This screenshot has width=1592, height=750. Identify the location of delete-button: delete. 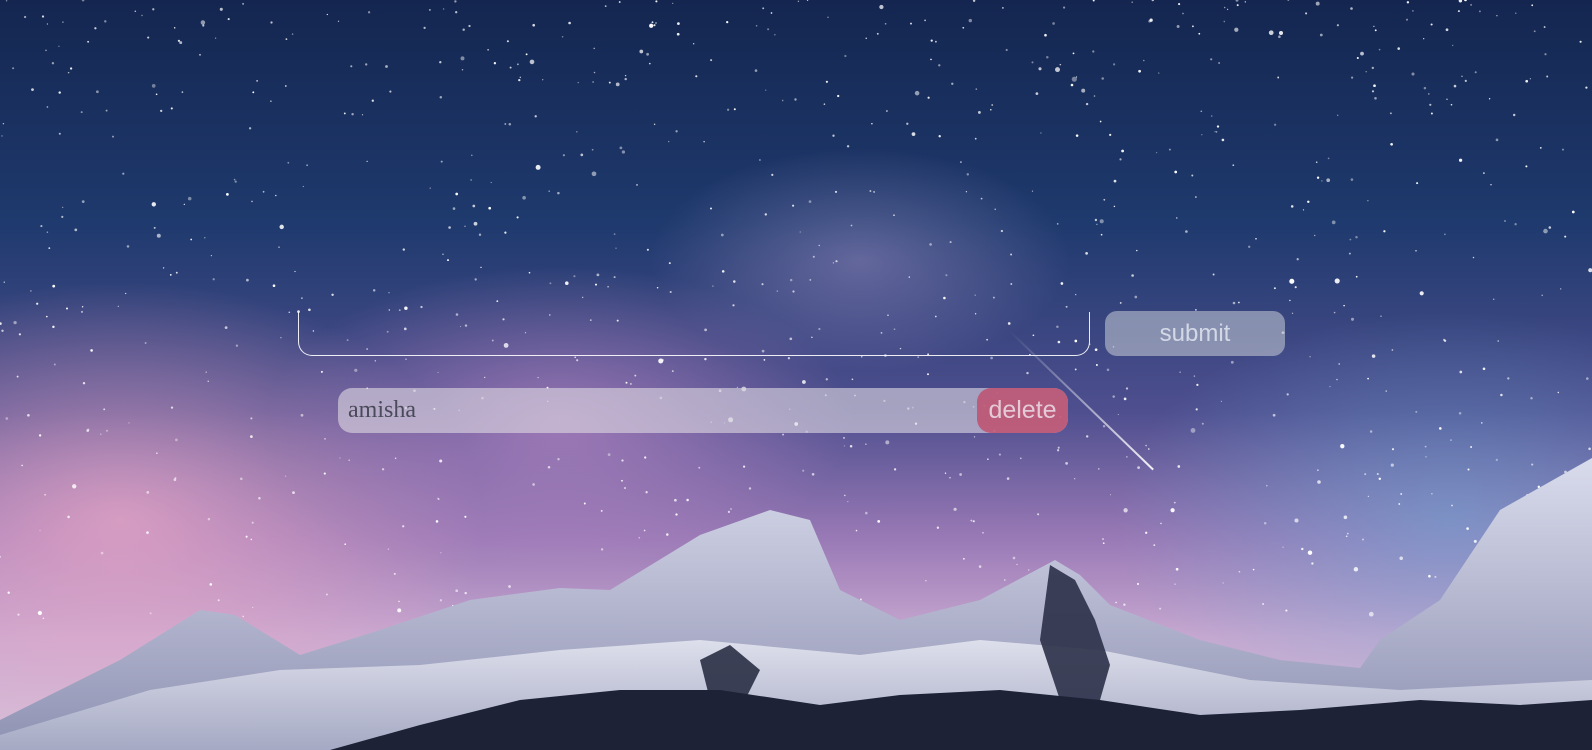
(1022, 410).